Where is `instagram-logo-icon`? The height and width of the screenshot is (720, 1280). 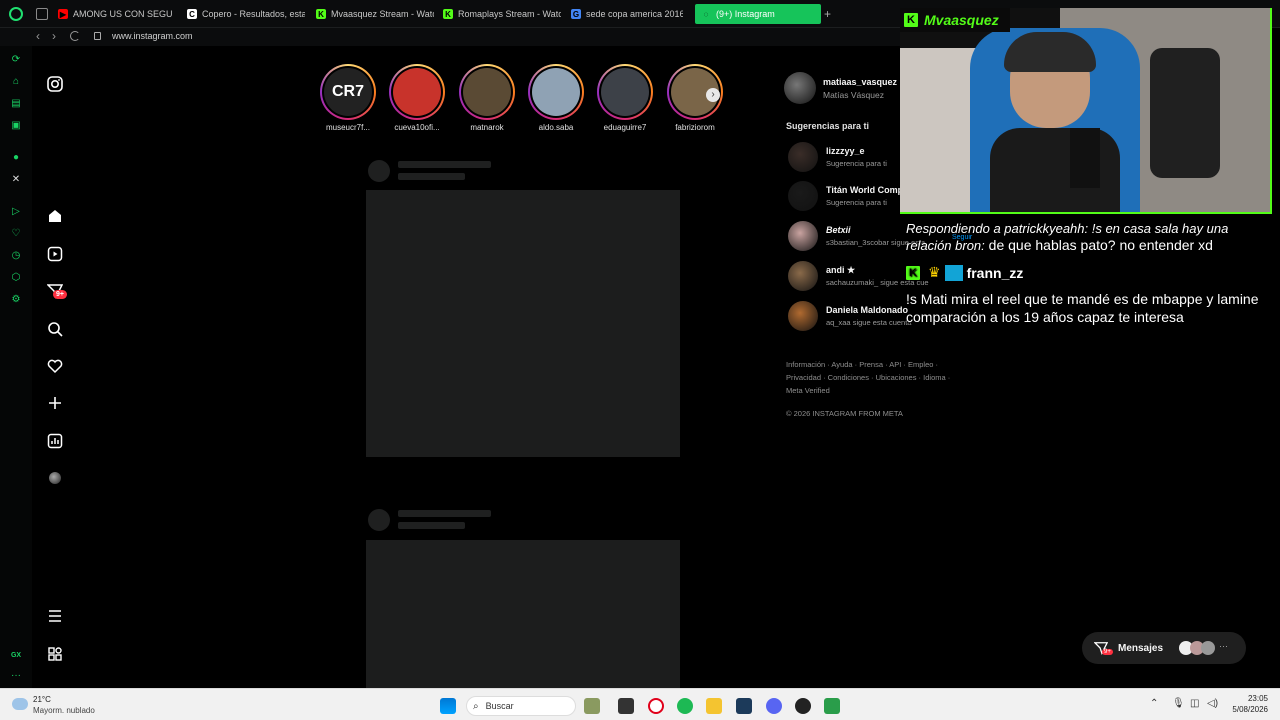
instagram-logo-icon is located at coordinates (55, 84).